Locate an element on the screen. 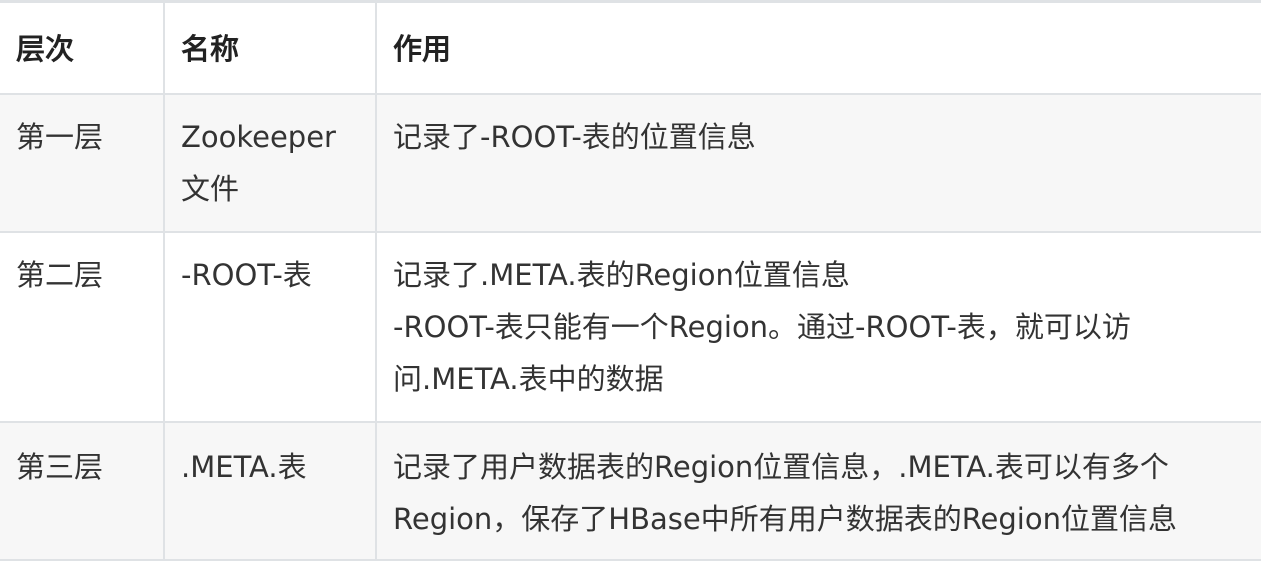  function-line: Region，保存了HBase中所有用户数据表的Region位置信息 is located at coordinates (785, 518).